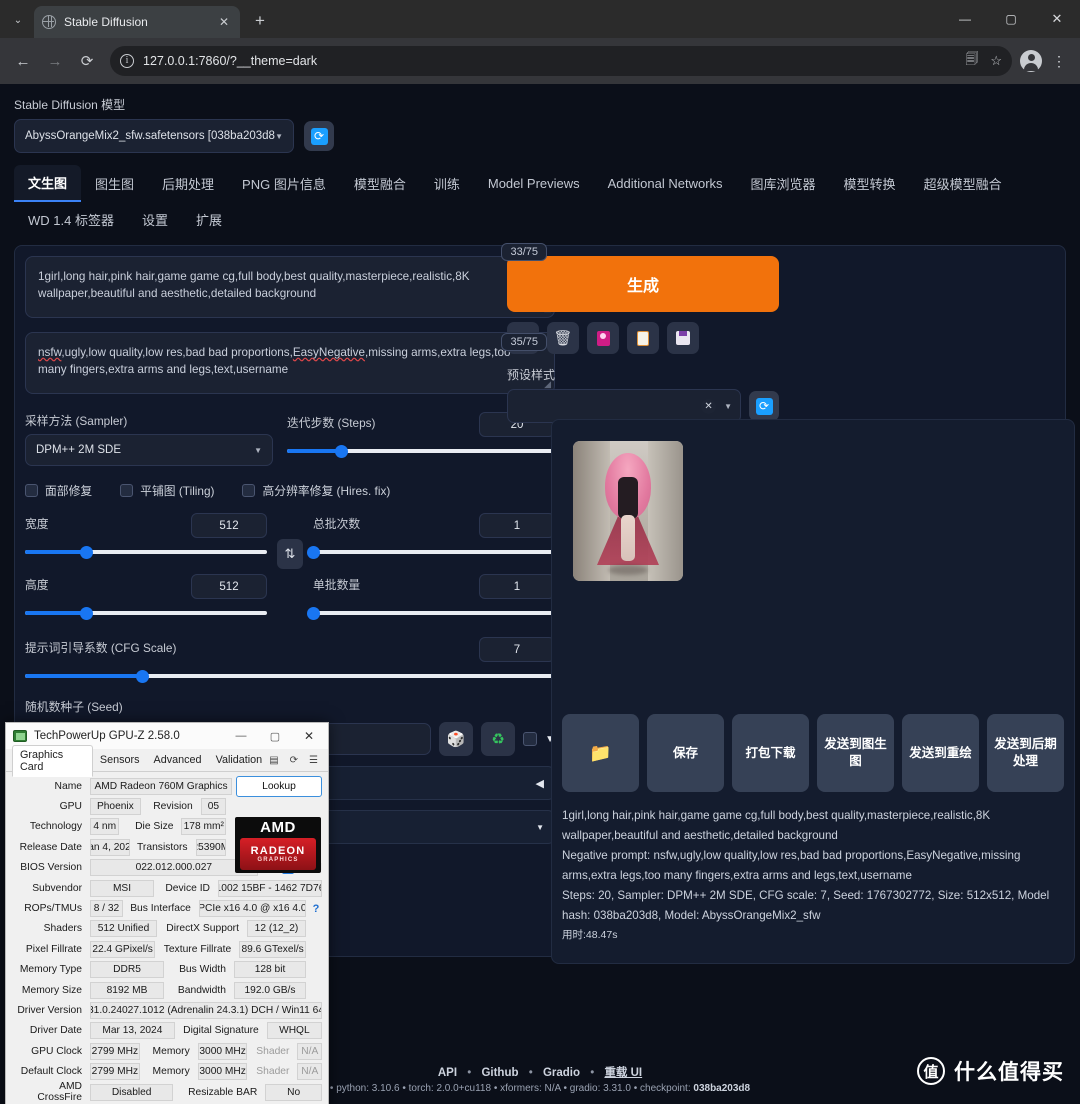 Image resolution: width=1080 pixels, height=1104 pixels. What do you see at coordinates (260, 21) in the screenshot?
I see `new-tab-button: +` at bounding box center [260, 21].